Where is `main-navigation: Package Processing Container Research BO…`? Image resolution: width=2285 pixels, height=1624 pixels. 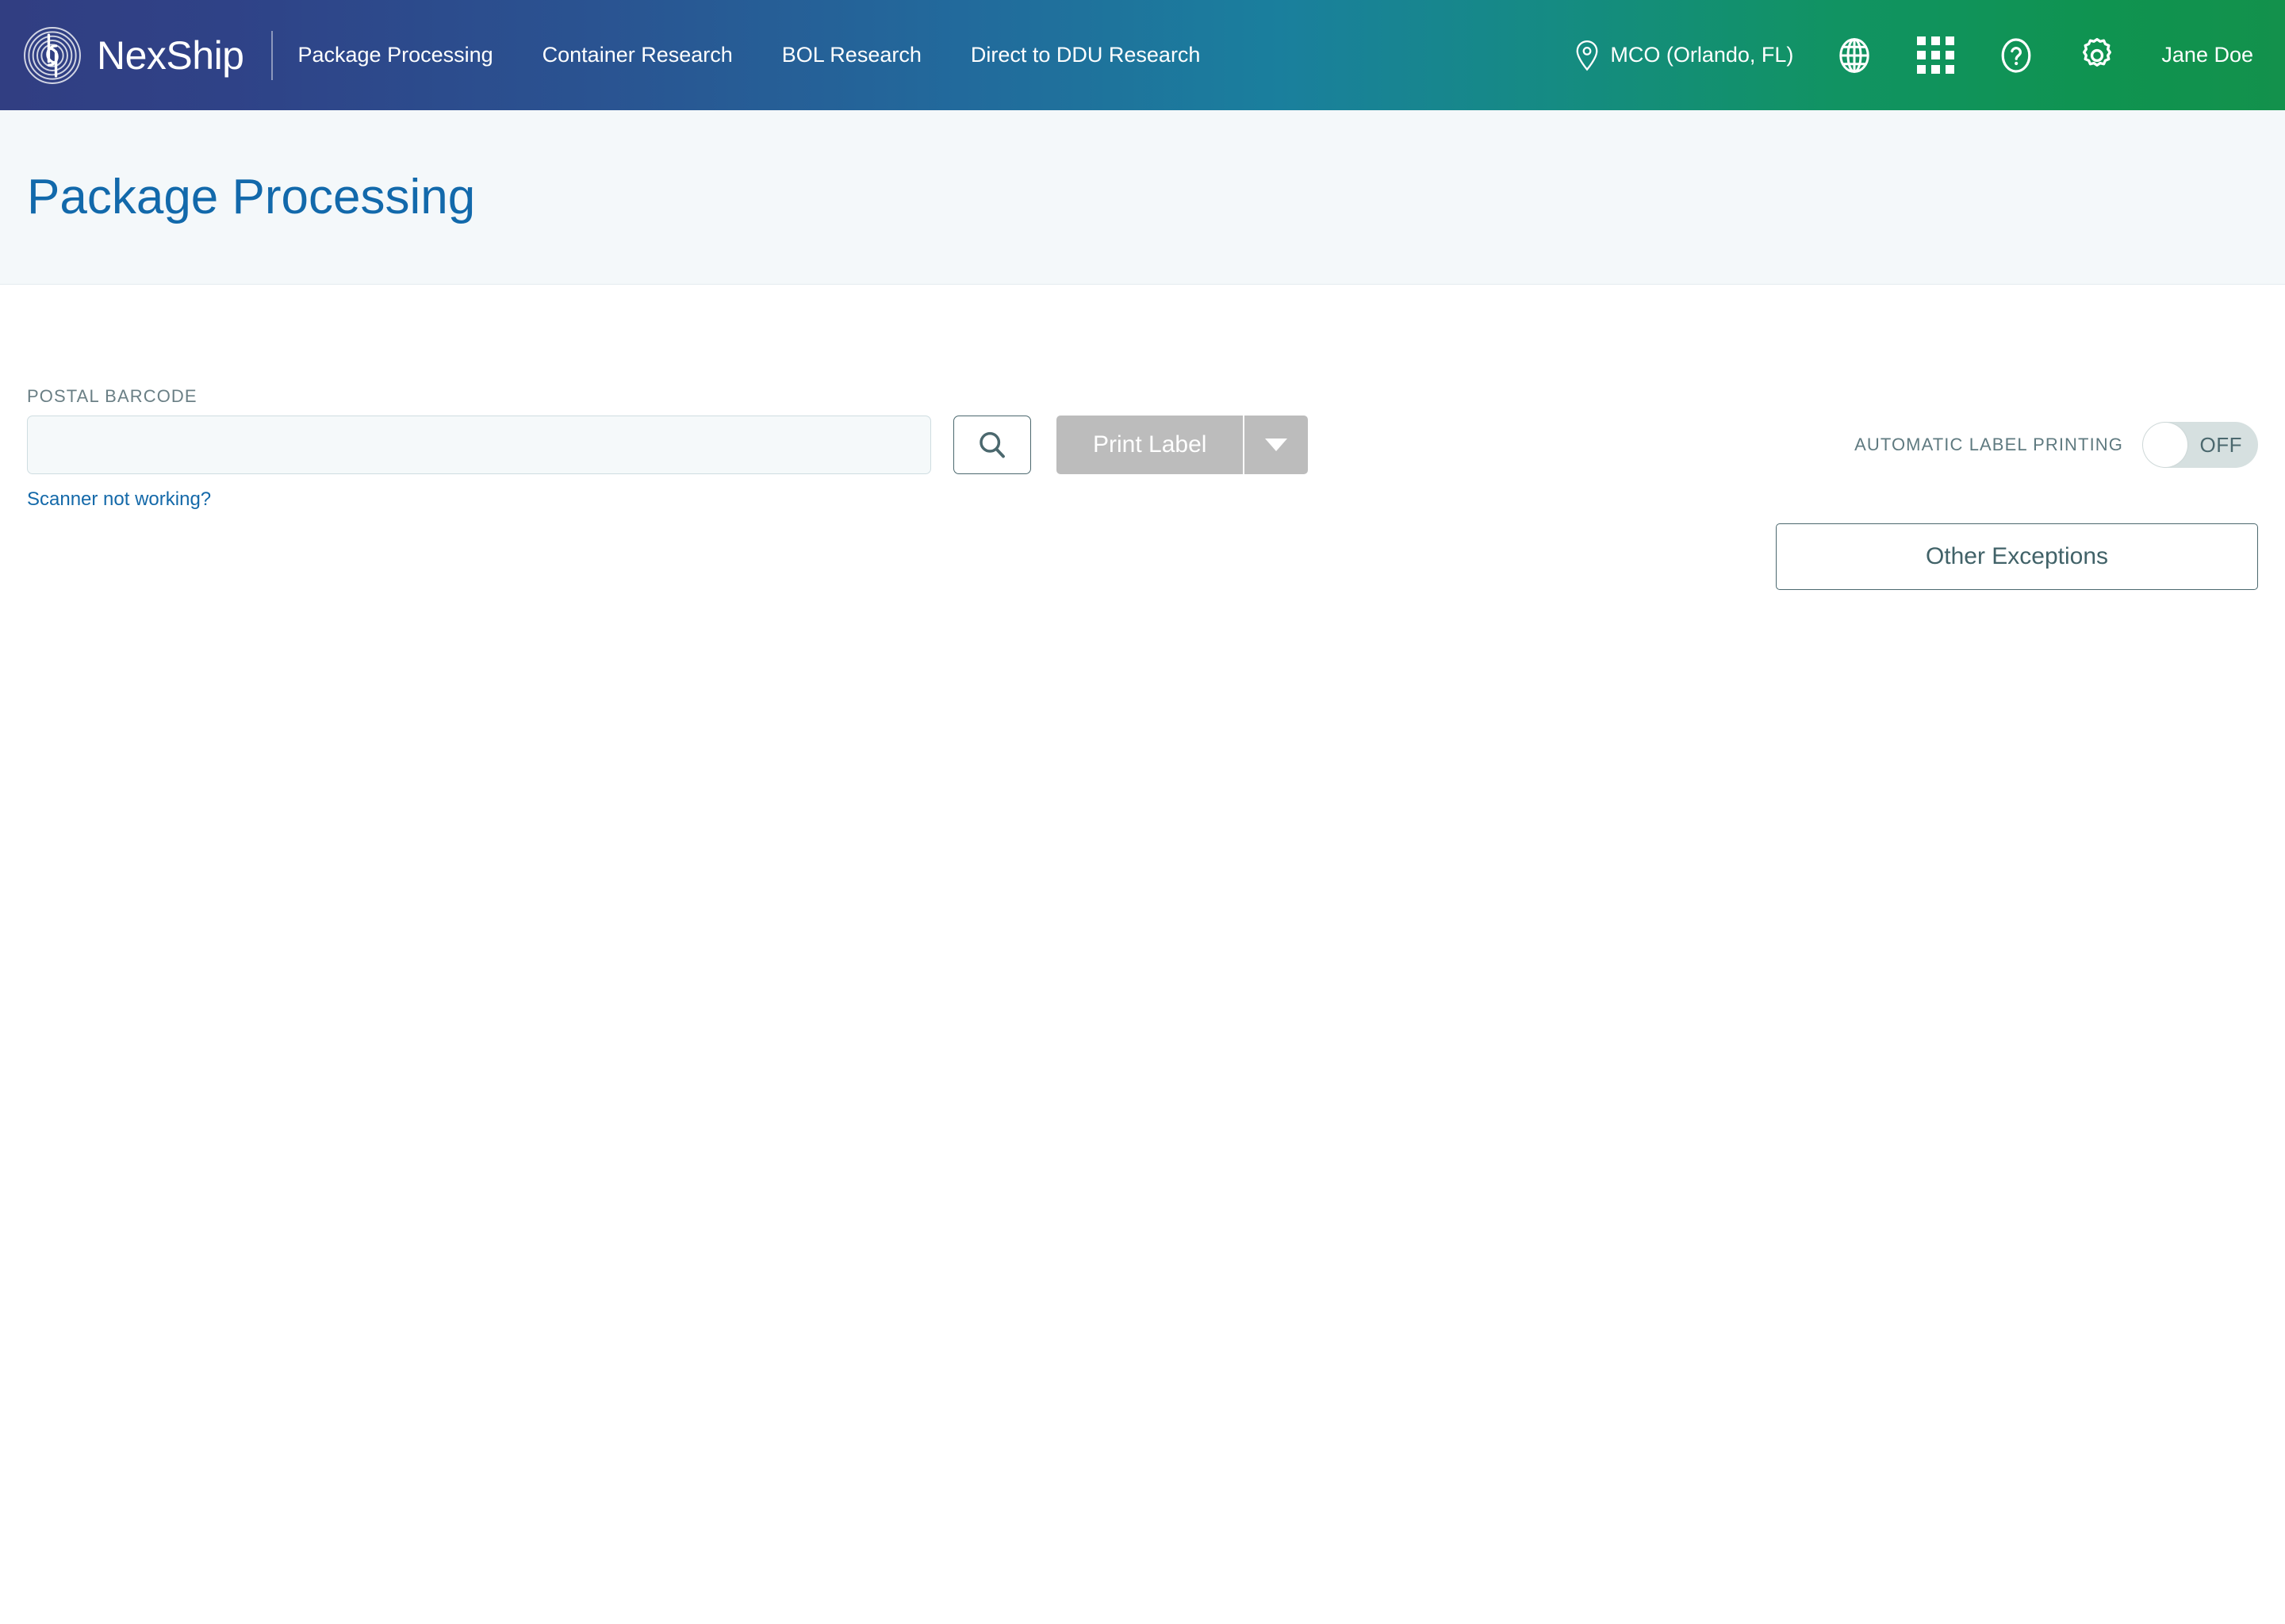 main-navigation: Package Processing Container Research BO… is located at coordinates (936, 55).